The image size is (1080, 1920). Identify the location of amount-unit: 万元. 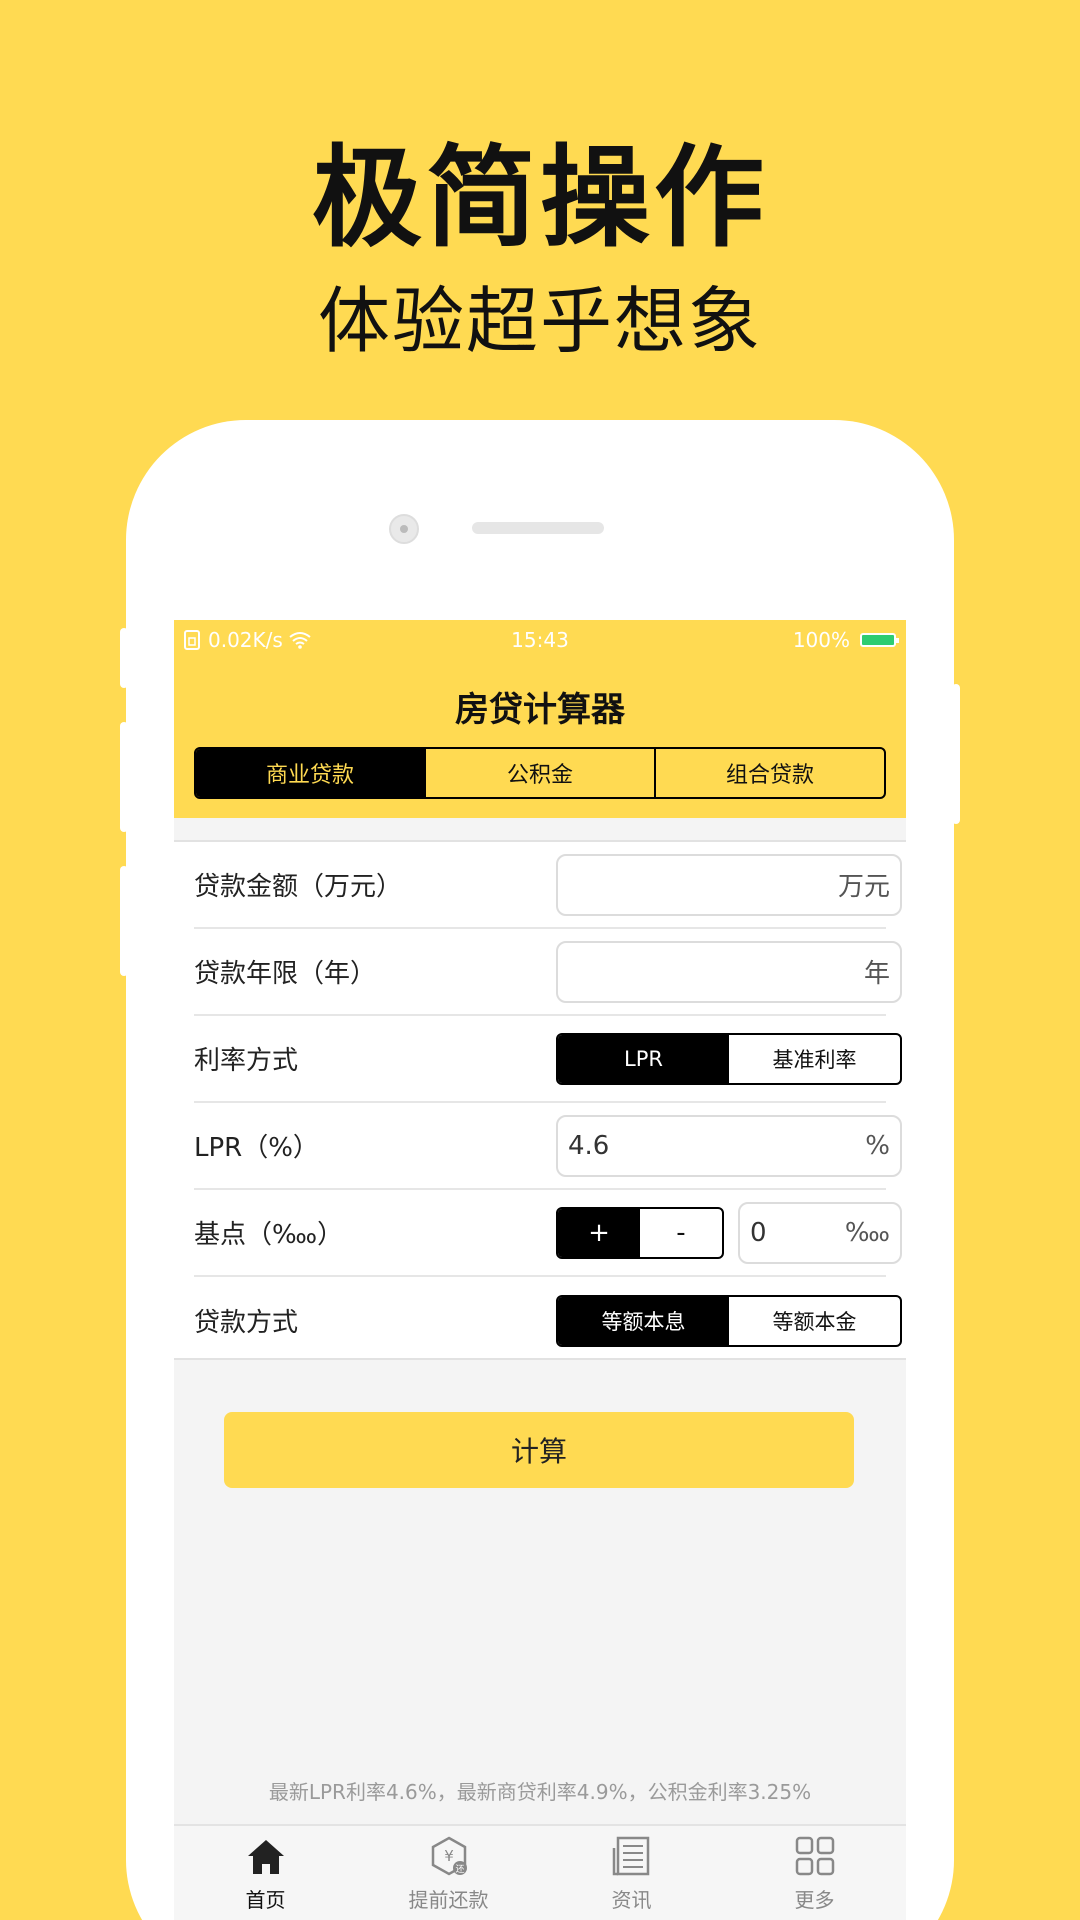
(863, 887).